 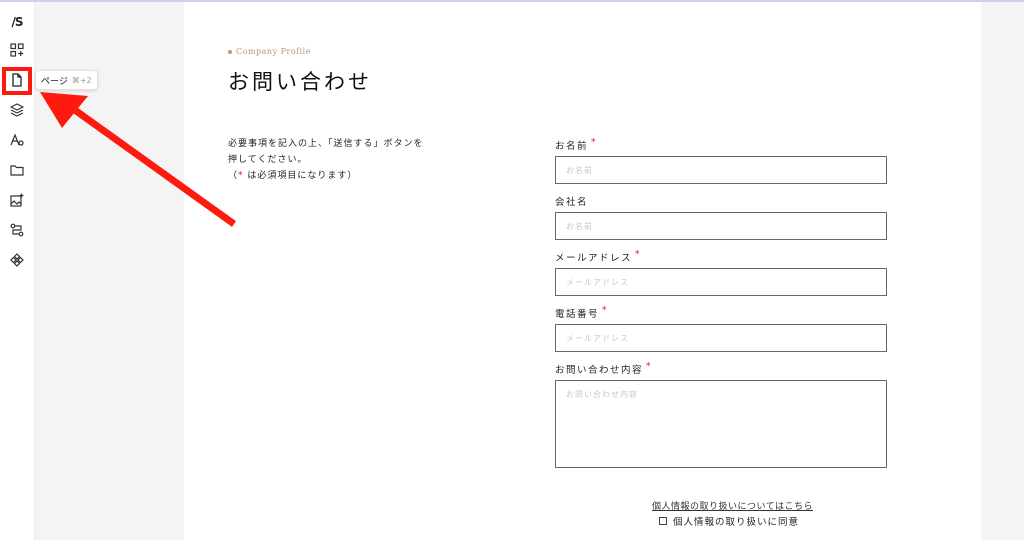 I want to click on privacy-agree-checkbox, so click(x=663, y=521).